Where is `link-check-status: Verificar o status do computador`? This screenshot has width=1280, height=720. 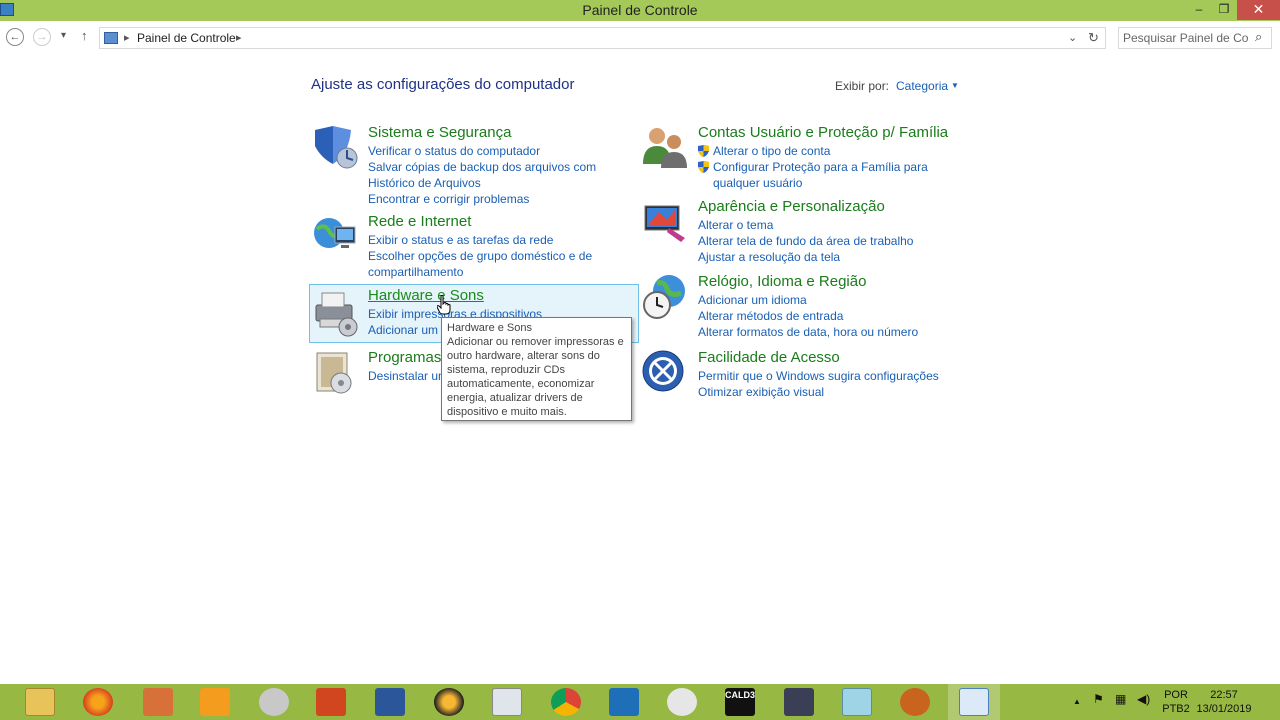 link-check-status: Verificar o status do computador is located at coordinates (505, 151).